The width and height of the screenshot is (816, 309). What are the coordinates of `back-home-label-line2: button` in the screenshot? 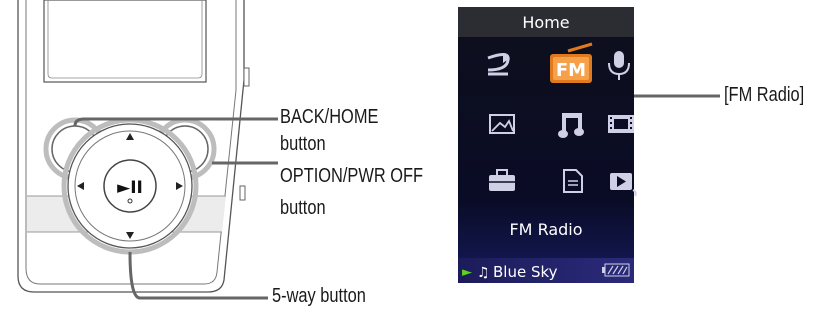 It's located at (303, 144).